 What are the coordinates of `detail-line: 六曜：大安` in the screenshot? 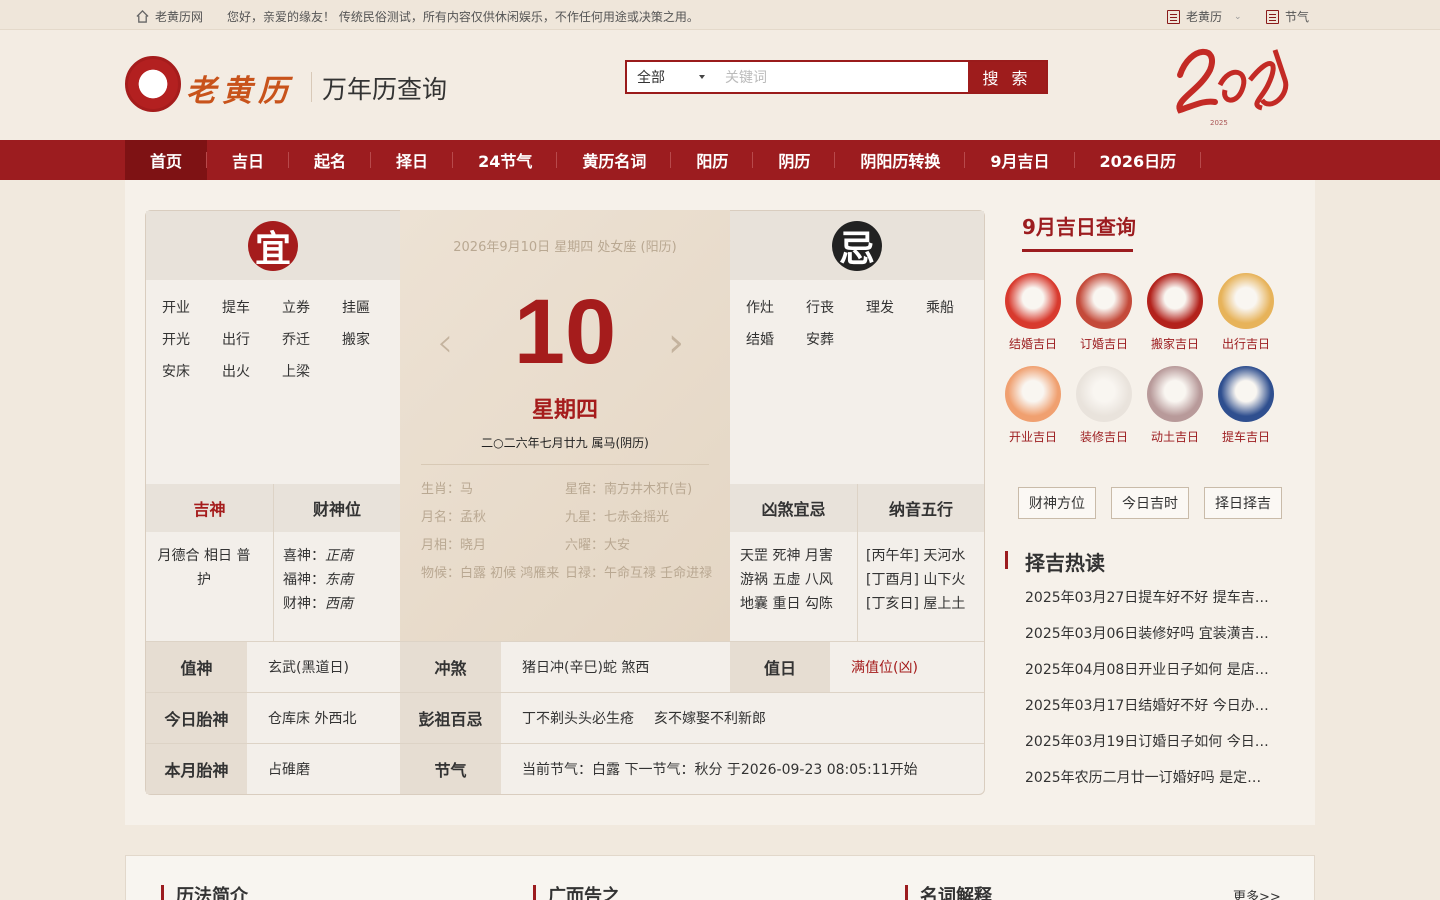 It's located at (598, 545).